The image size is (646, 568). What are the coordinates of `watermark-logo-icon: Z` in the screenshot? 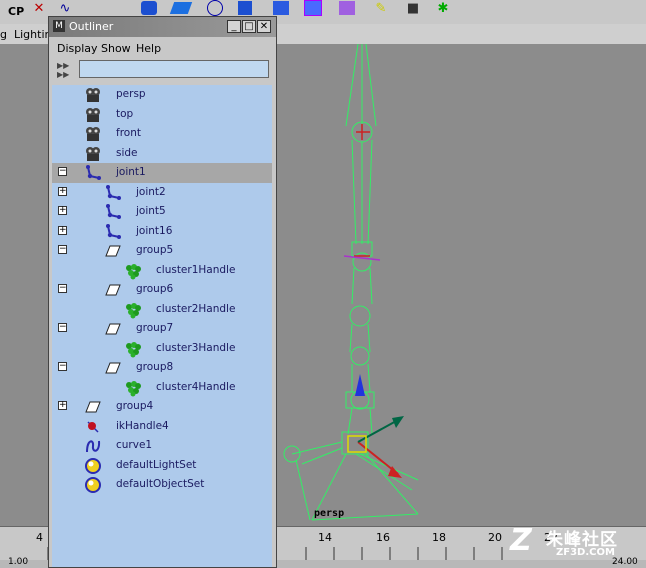 It's located at (521, 540).